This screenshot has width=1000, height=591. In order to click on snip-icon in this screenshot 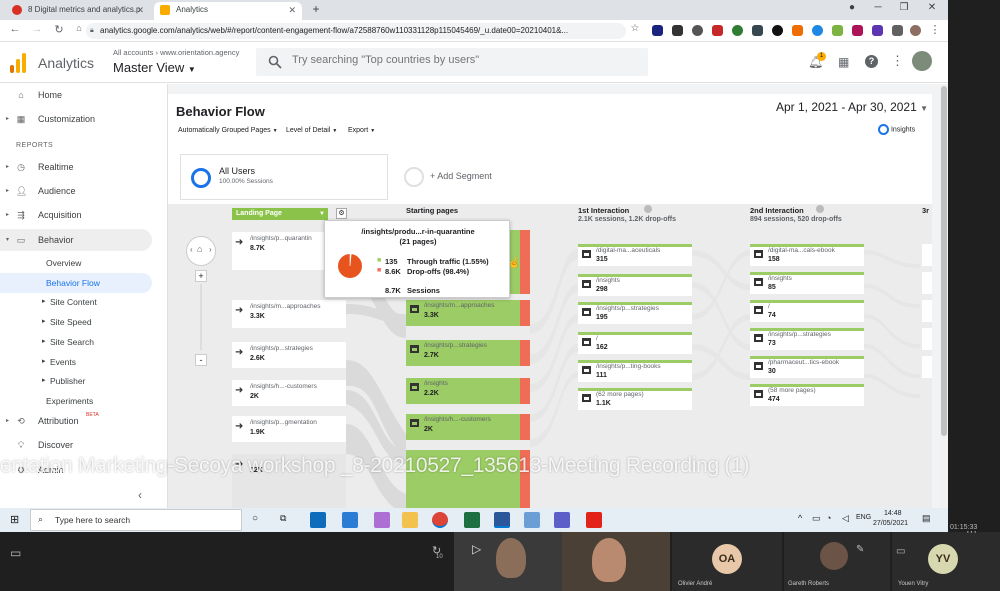, I will do `click(382, 520)`.